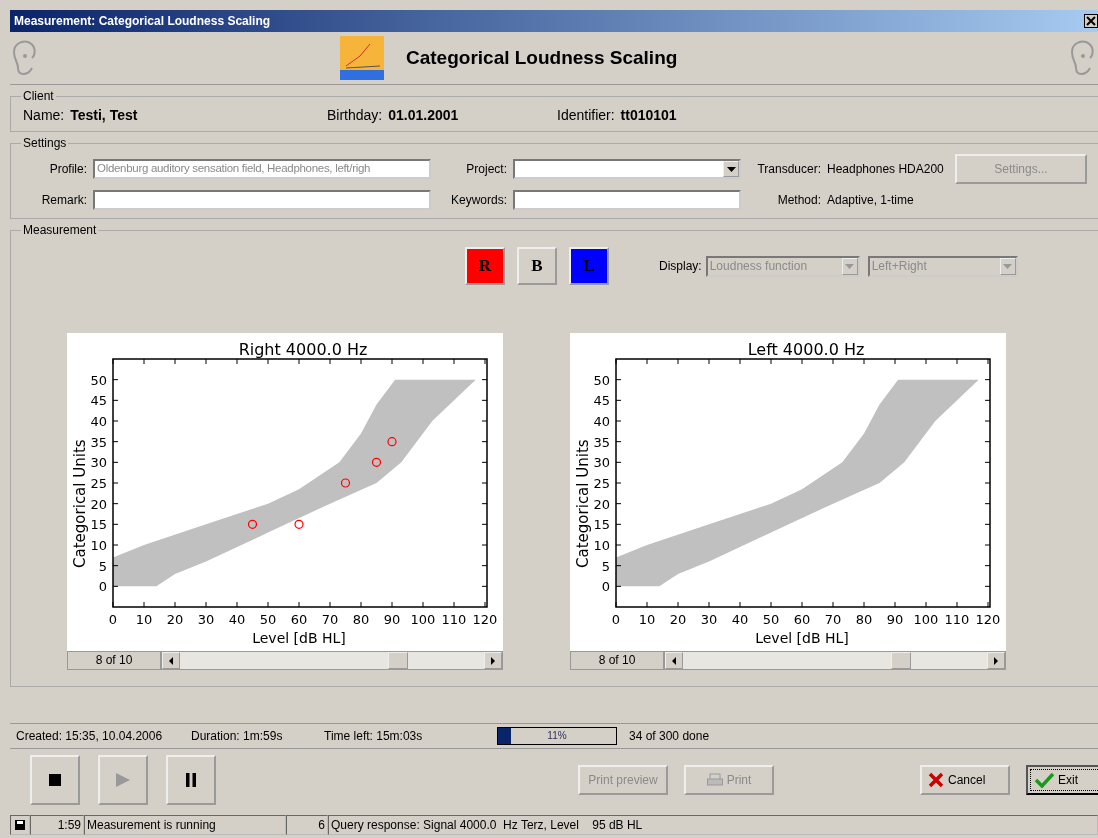  Describe the element at coordinates (68, 169) in the screenshot. I see `field-label: Profile:` at that location.